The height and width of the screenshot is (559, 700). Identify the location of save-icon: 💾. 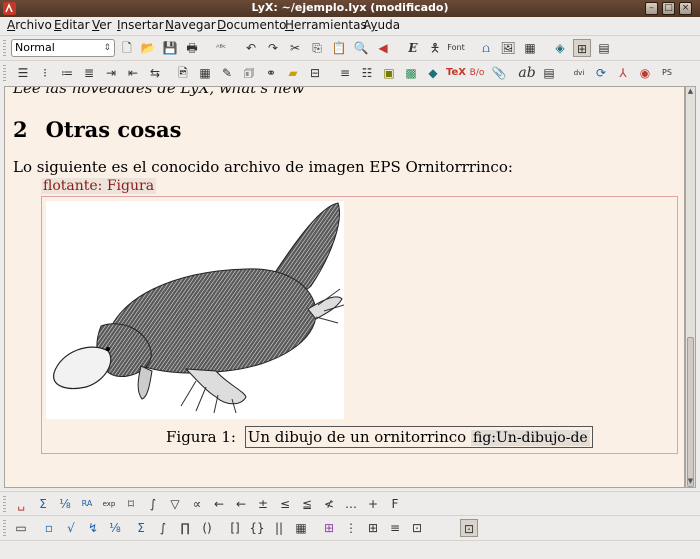
(170, 48).